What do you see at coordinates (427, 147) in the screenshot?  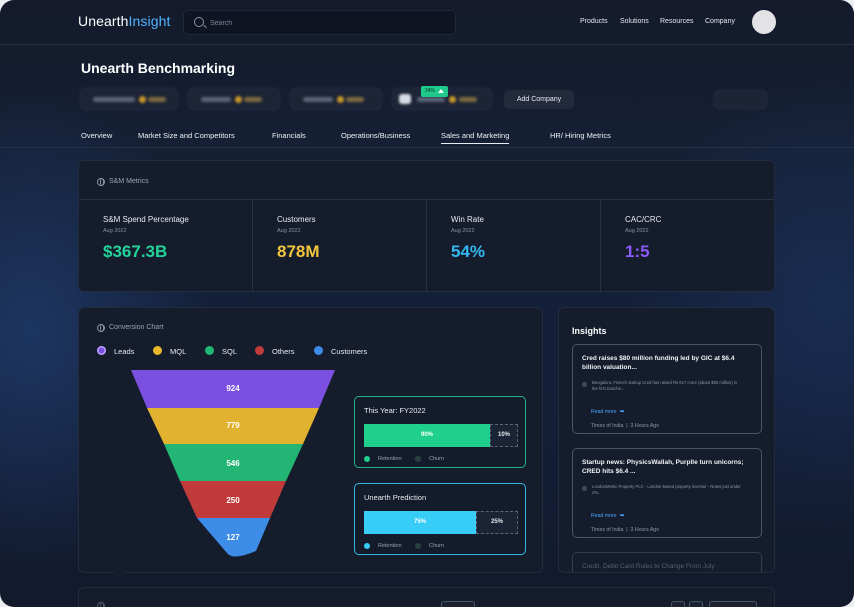 I see `tabs-divider` at bounding box center [427, 147].